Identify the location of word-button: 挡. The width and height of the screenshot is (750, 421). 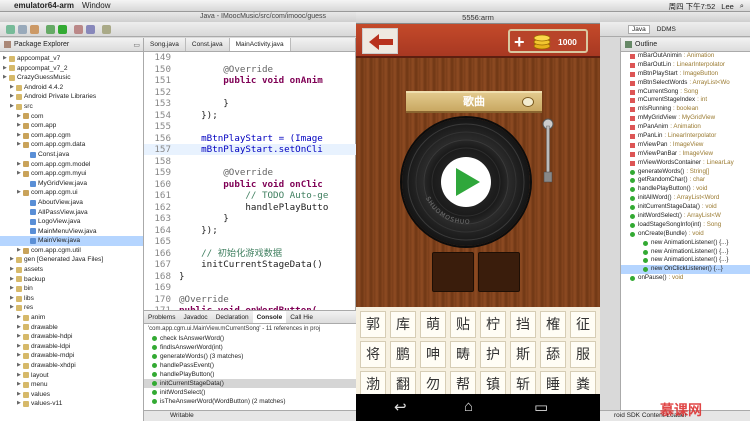
(523, 324).